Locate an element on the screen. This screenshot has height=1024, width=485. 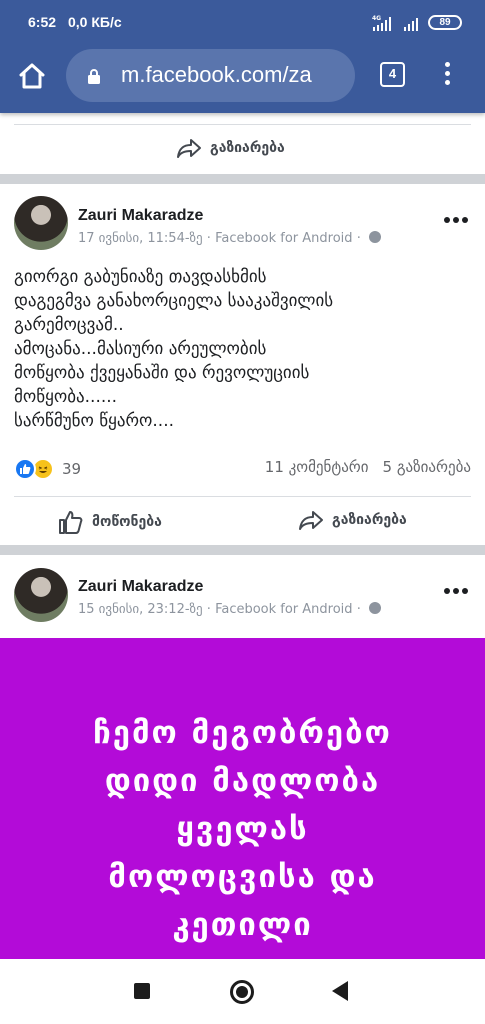
browser-toolbar: 6:52 0,0 КБ/с 4G 89 m.facebook.com/za 4 is located at coordinates (242, 56).